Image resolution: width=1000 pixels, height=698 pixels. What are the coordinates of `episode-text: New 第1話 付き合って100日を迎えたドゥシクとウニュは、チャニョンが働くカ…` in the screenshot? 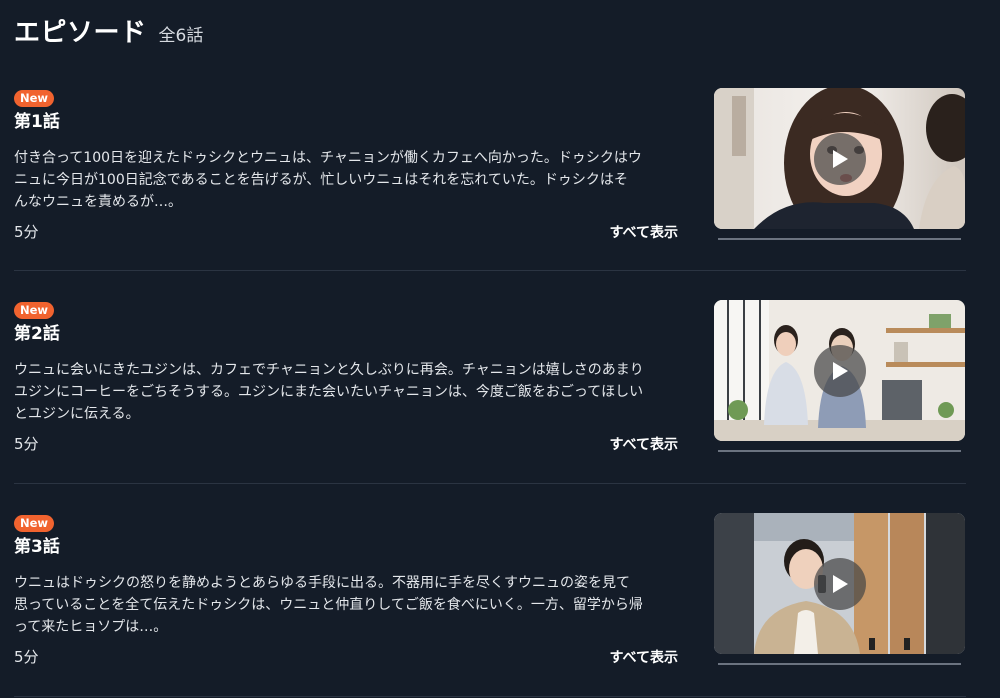 It's located at (346, 150).